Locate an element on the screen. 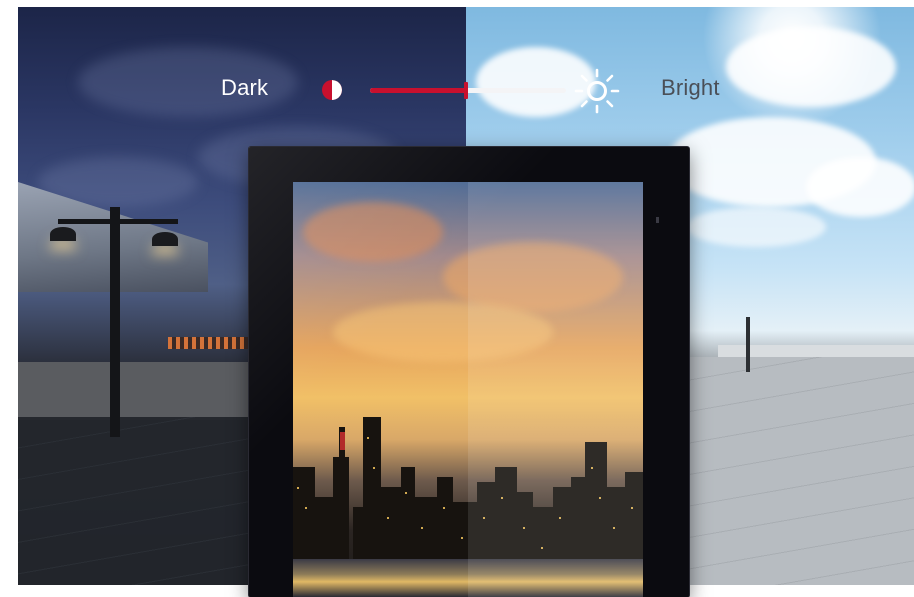  brightness-slider-fill is located at coordinates (418, 90).